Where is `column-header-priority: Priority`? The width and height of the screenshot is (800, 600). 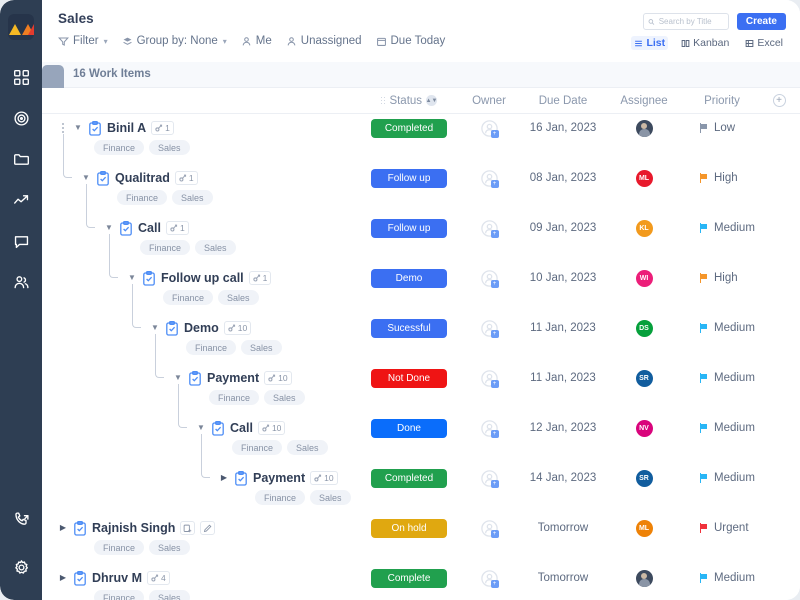 column-header-priority: Priority is located at coordinates (722, 101).